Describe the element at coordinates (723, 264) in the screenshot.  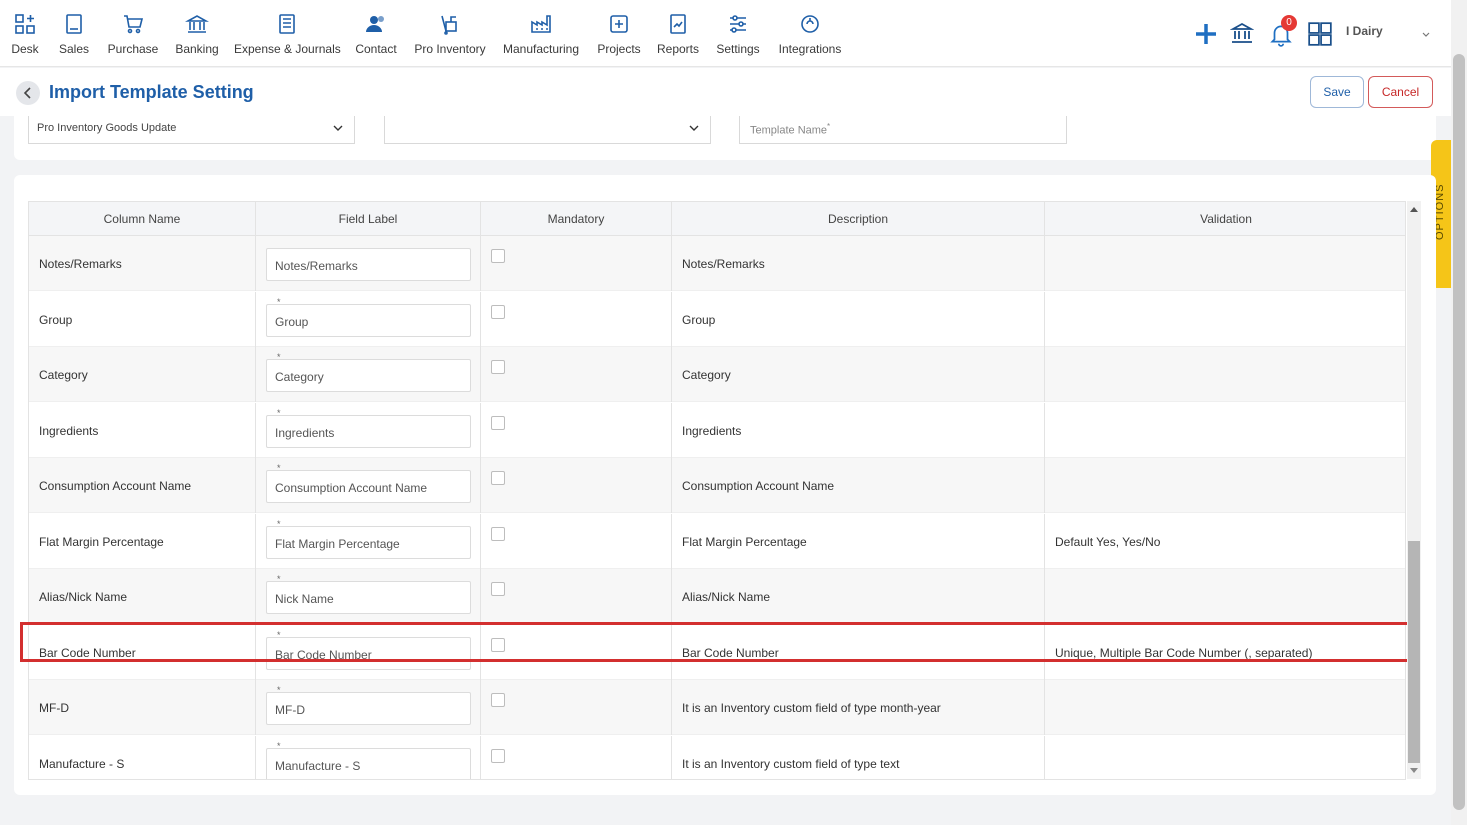
I see `description: Notes/Remarks` at that location.